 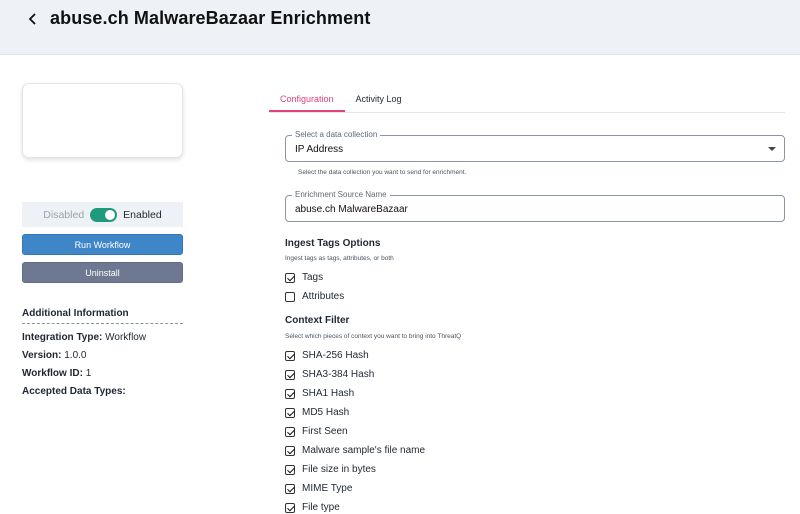 I want to click on toggle-off-label: Disabled, so click(x=64, y=214).